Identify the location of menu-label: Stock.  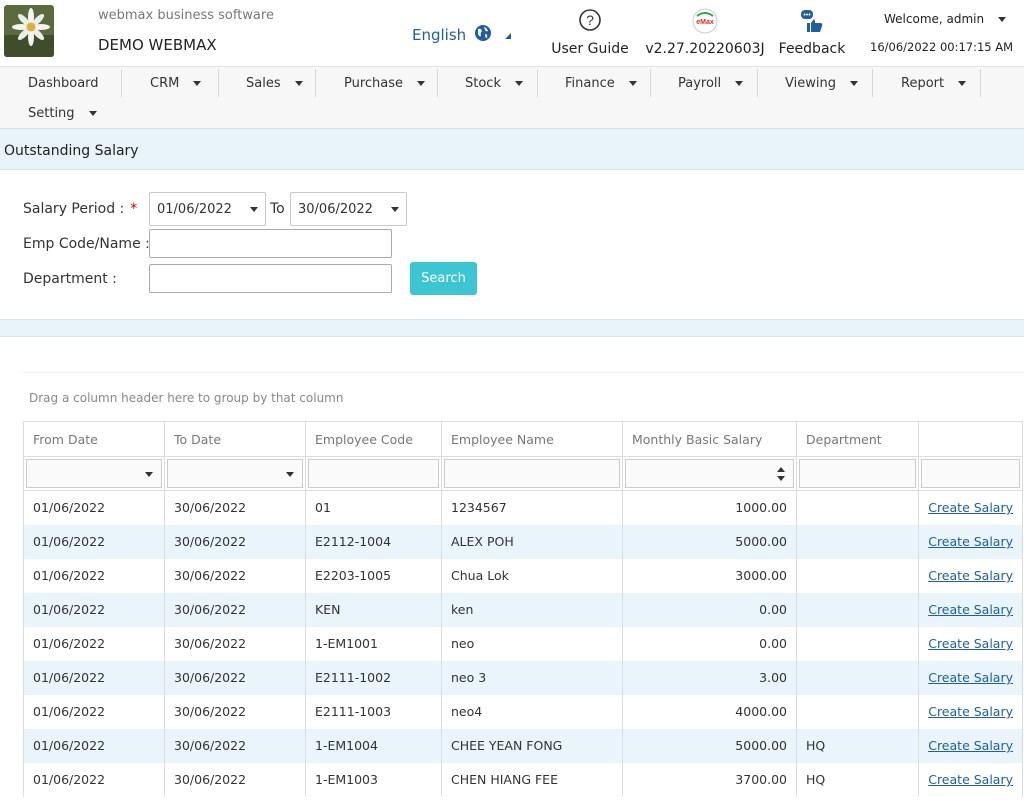
(483, 83).